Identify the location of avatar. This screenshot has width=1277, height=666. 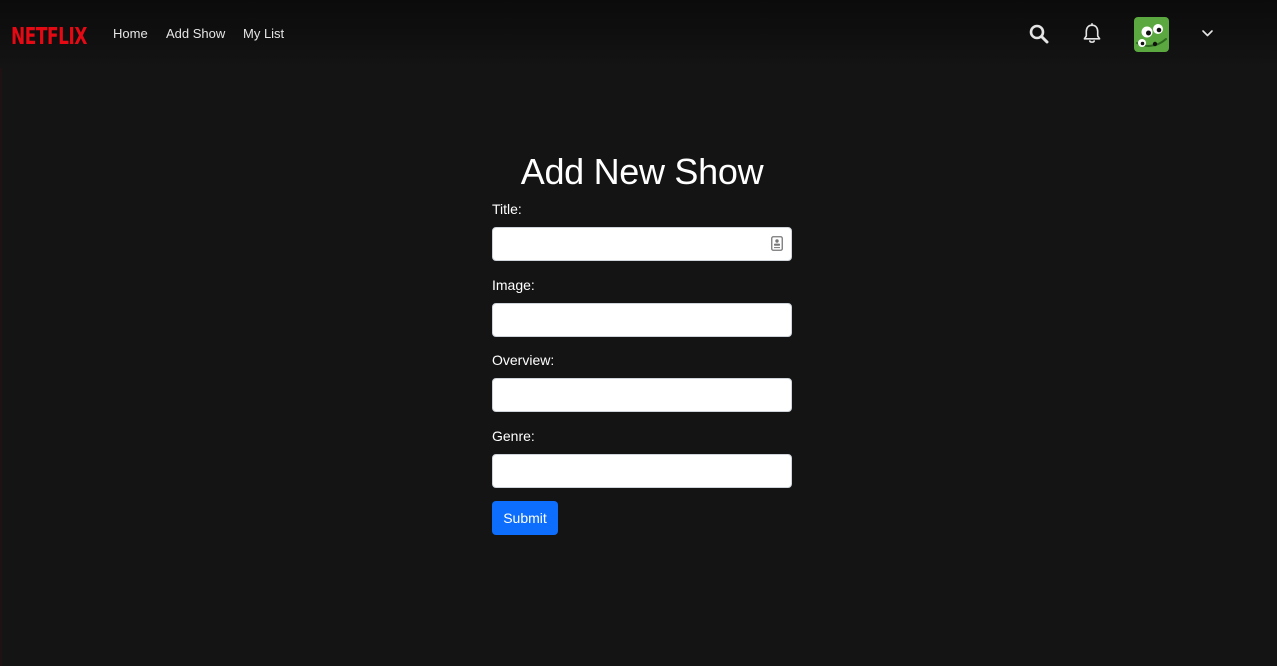
(1151, 34).